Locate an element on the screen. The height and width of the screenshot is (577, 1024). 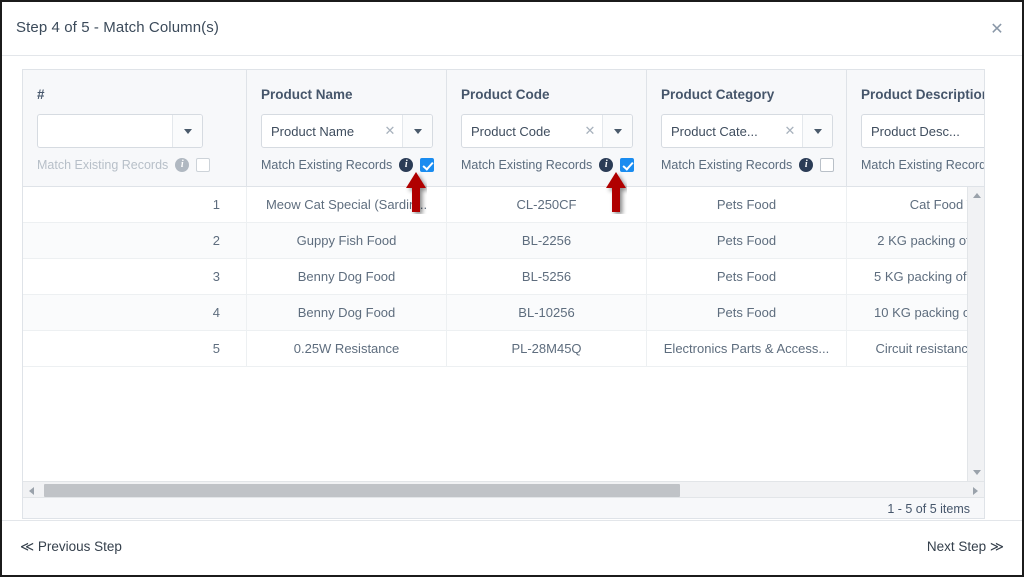
match-existing-records-row-product-name: Match Existing Records i is located at coordinates (348, 165).